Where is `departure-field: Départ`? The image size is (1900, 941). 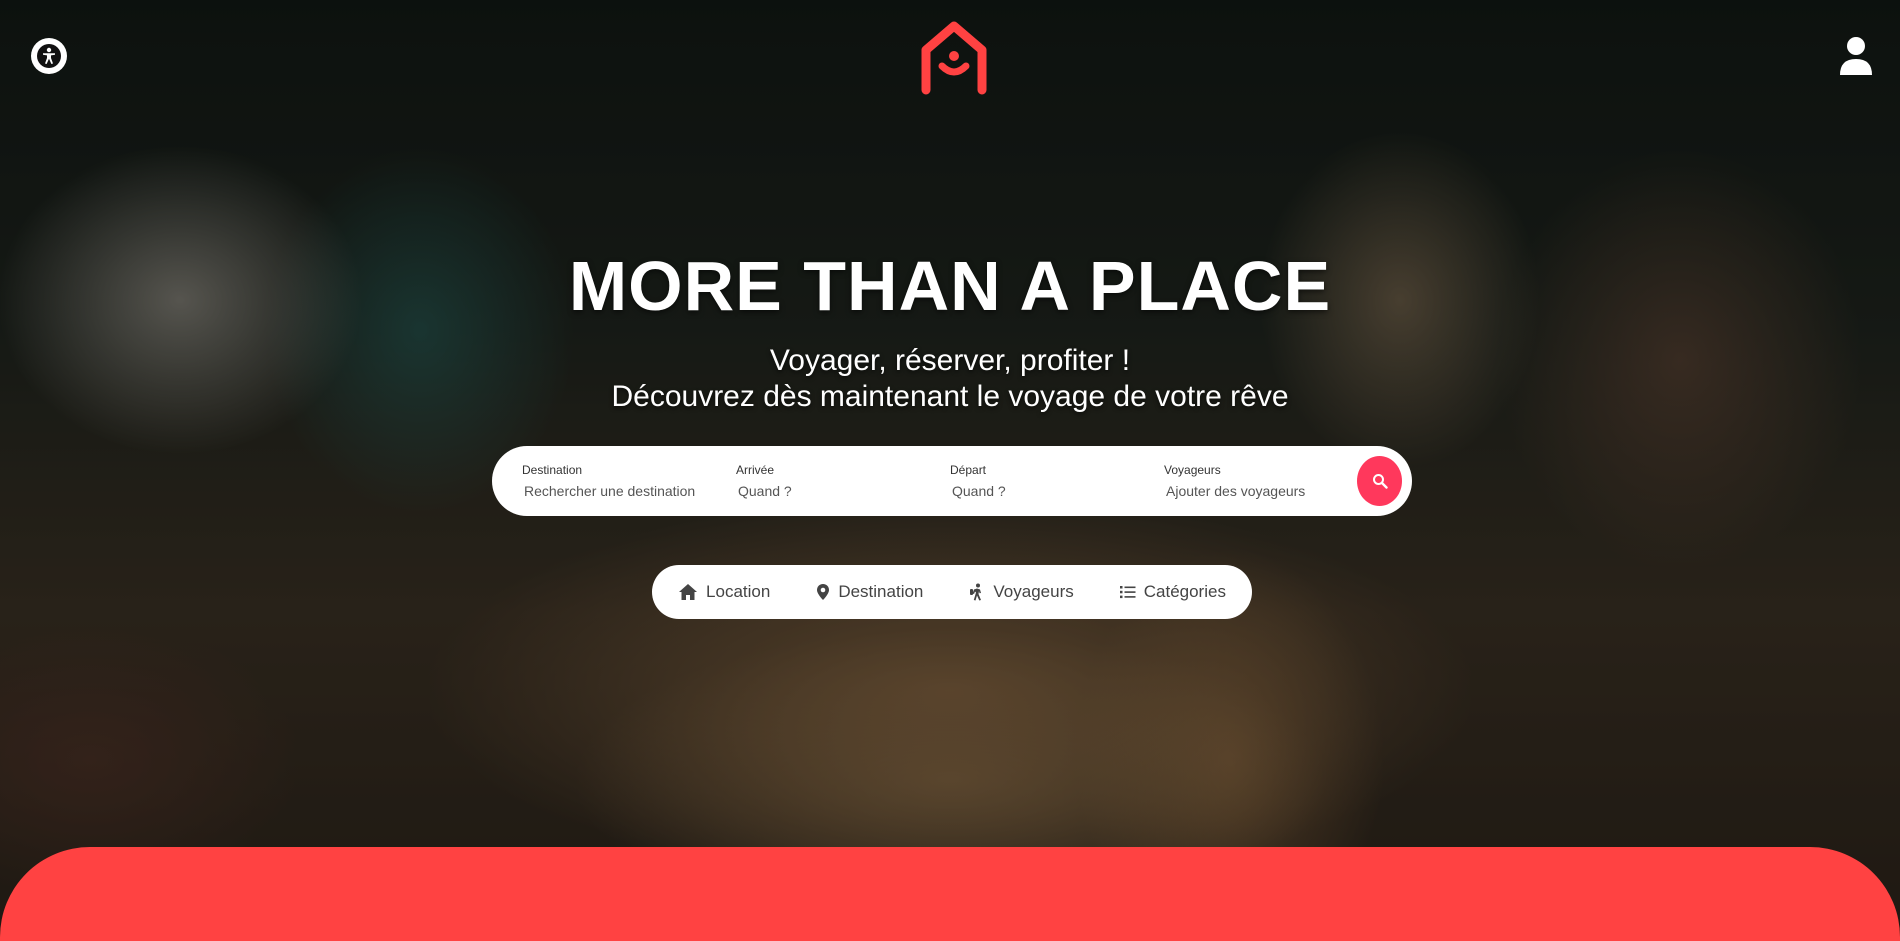 departure-field: Départ is located at coordinates (1057, 481).